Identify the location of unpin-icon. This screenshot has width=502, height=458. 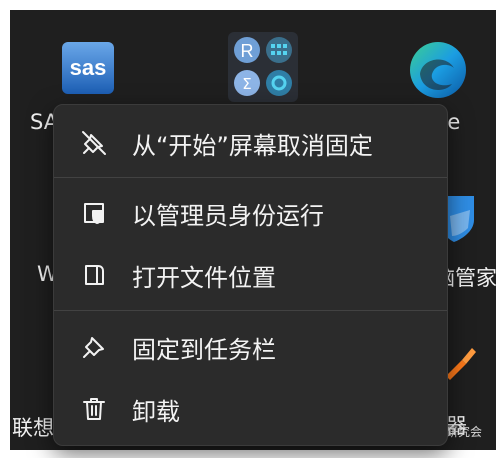
(94, 143).